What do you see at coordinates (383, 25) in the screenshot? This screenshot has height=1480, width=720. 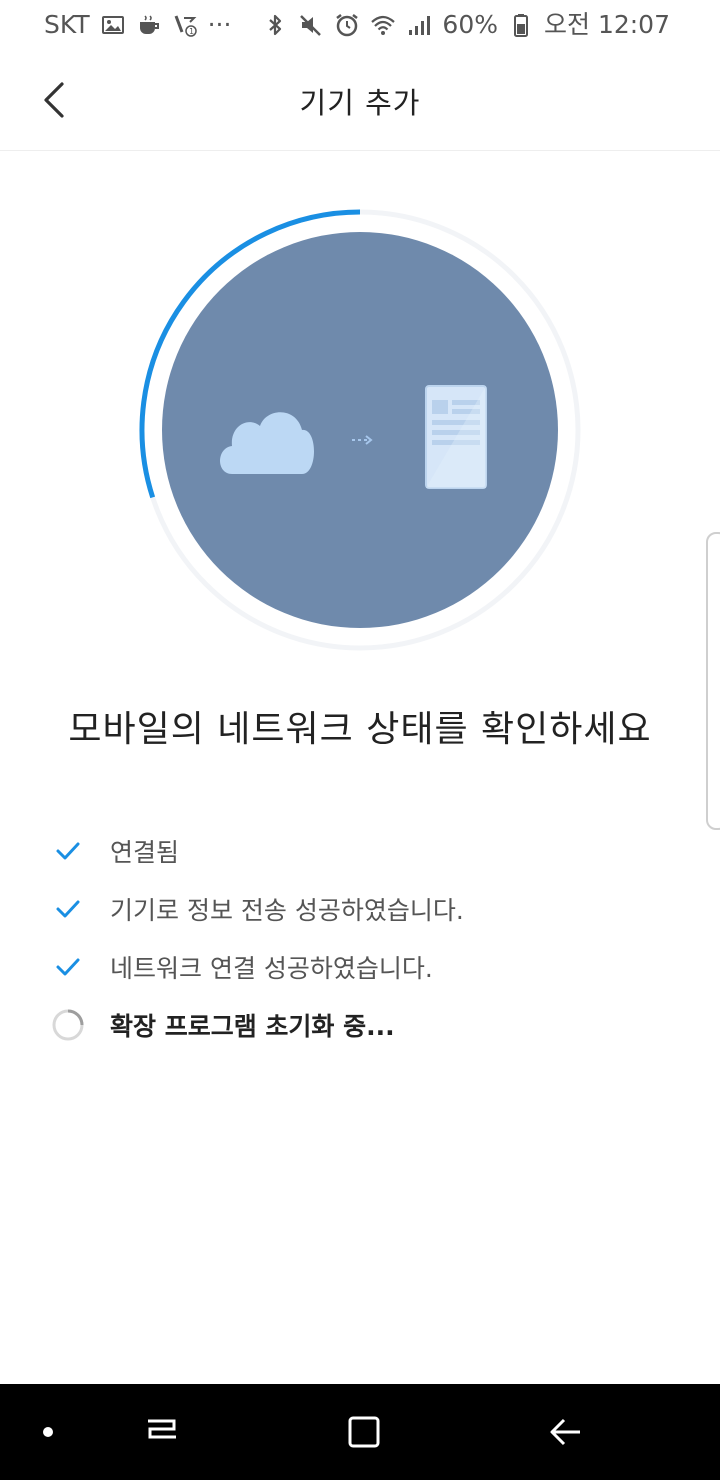 I see `wifi-icon` at bounding box center [383, 25].